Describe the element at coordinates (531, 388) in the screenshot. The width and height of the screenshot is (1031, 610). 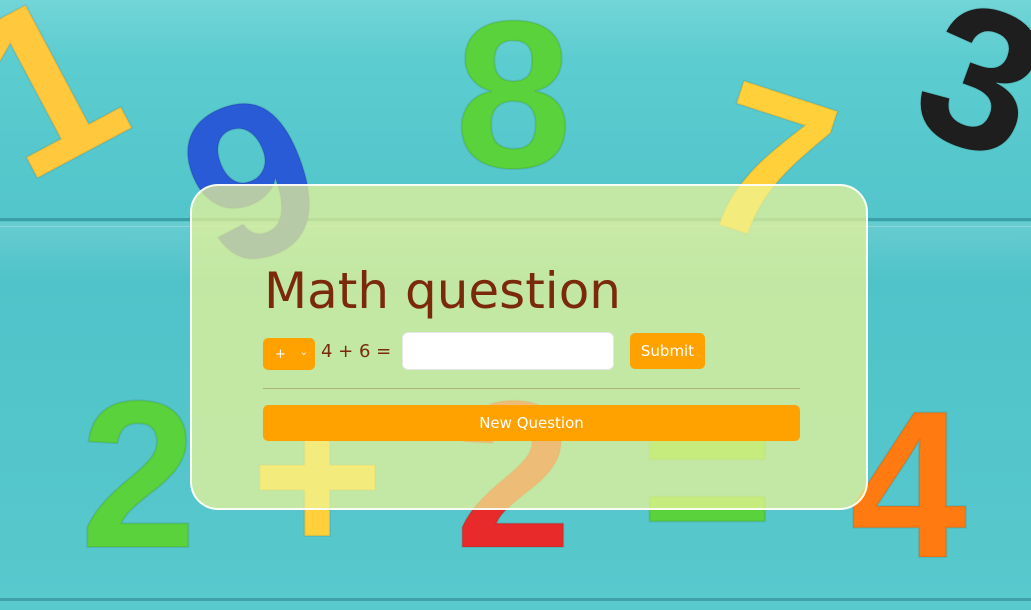
I see `divider` at that location.